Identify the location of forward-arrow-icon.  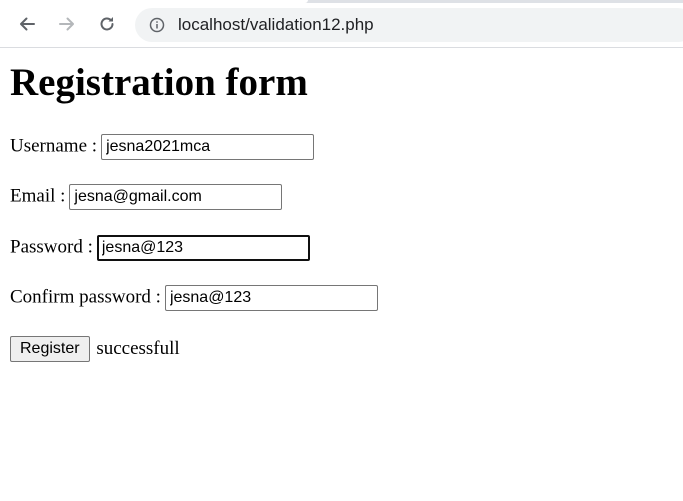
(66, 24).